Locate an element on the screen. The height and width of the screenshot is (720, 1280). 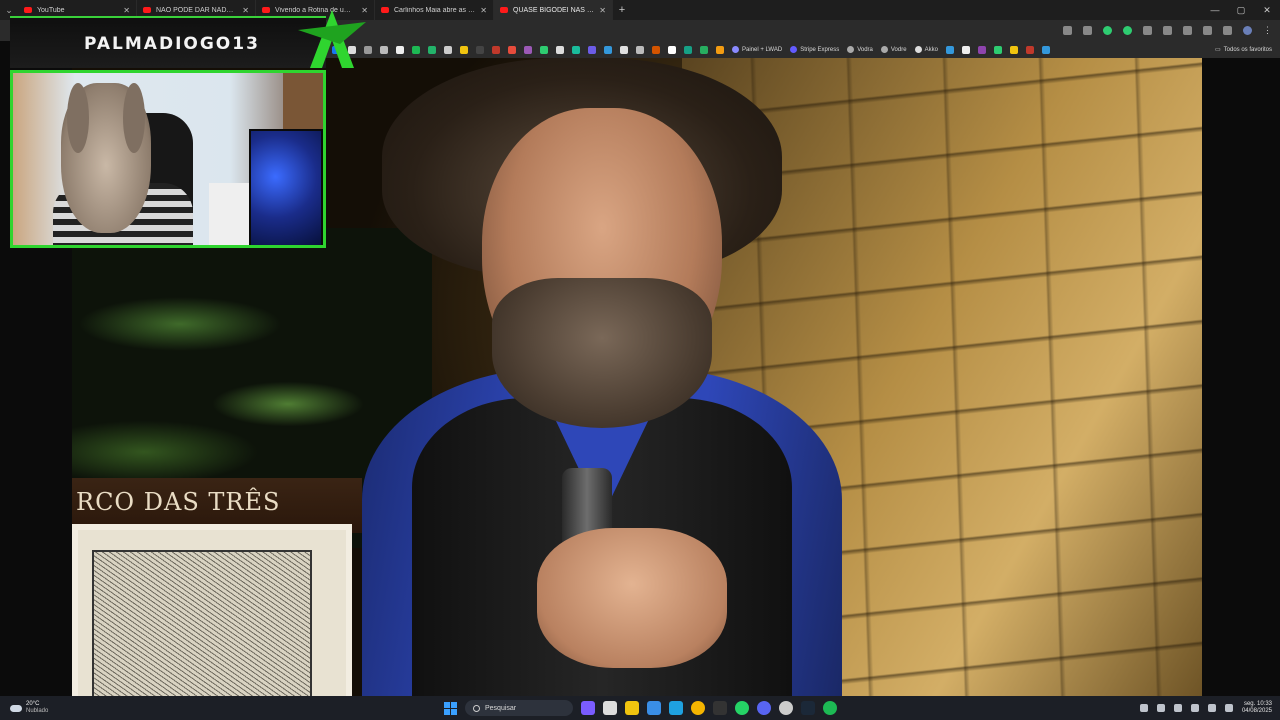
webcam-feed is located at coordinates (168, 159).